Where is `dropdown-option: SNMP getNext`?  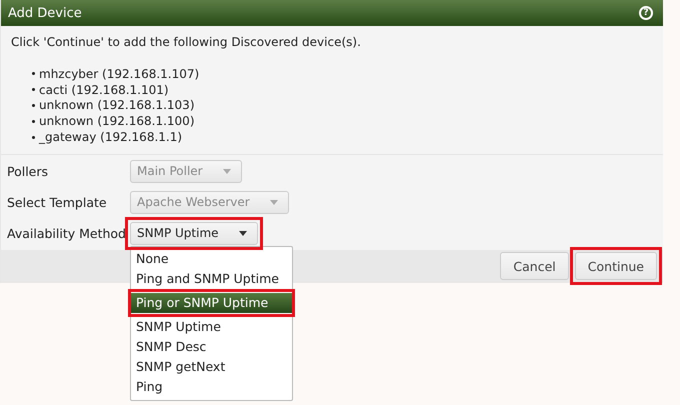 dropdown-option: SNMP getNext is located at coordinates (211, 367).